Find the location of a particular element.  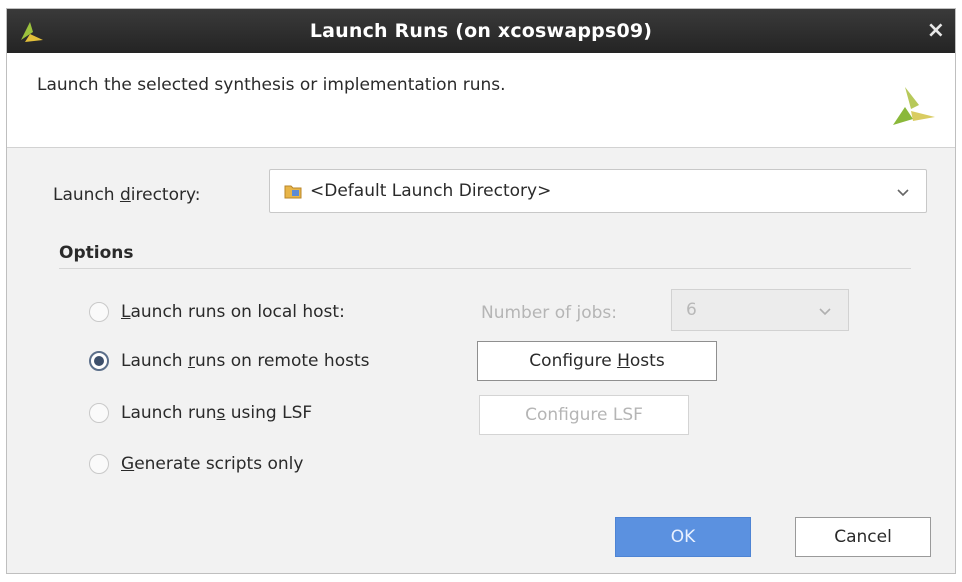

radio-button-selected is located at coordinates (99, 361).